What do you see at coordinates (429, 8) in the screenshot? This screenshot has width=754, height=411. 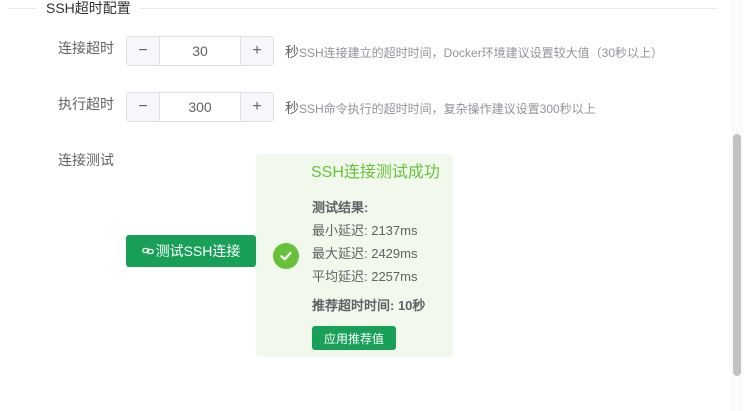 I see `divider-right` at bounding box center [429, 8].